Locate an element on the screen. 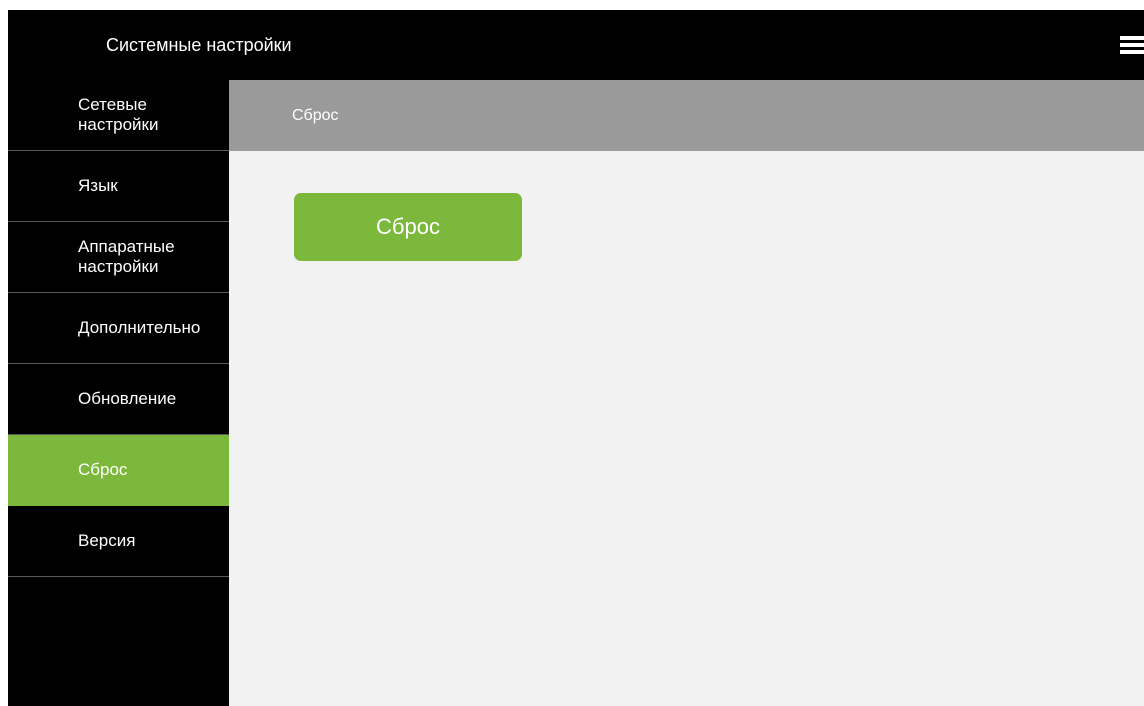  sidebar-item-label: Обновление is located at coordinates (127, 398).